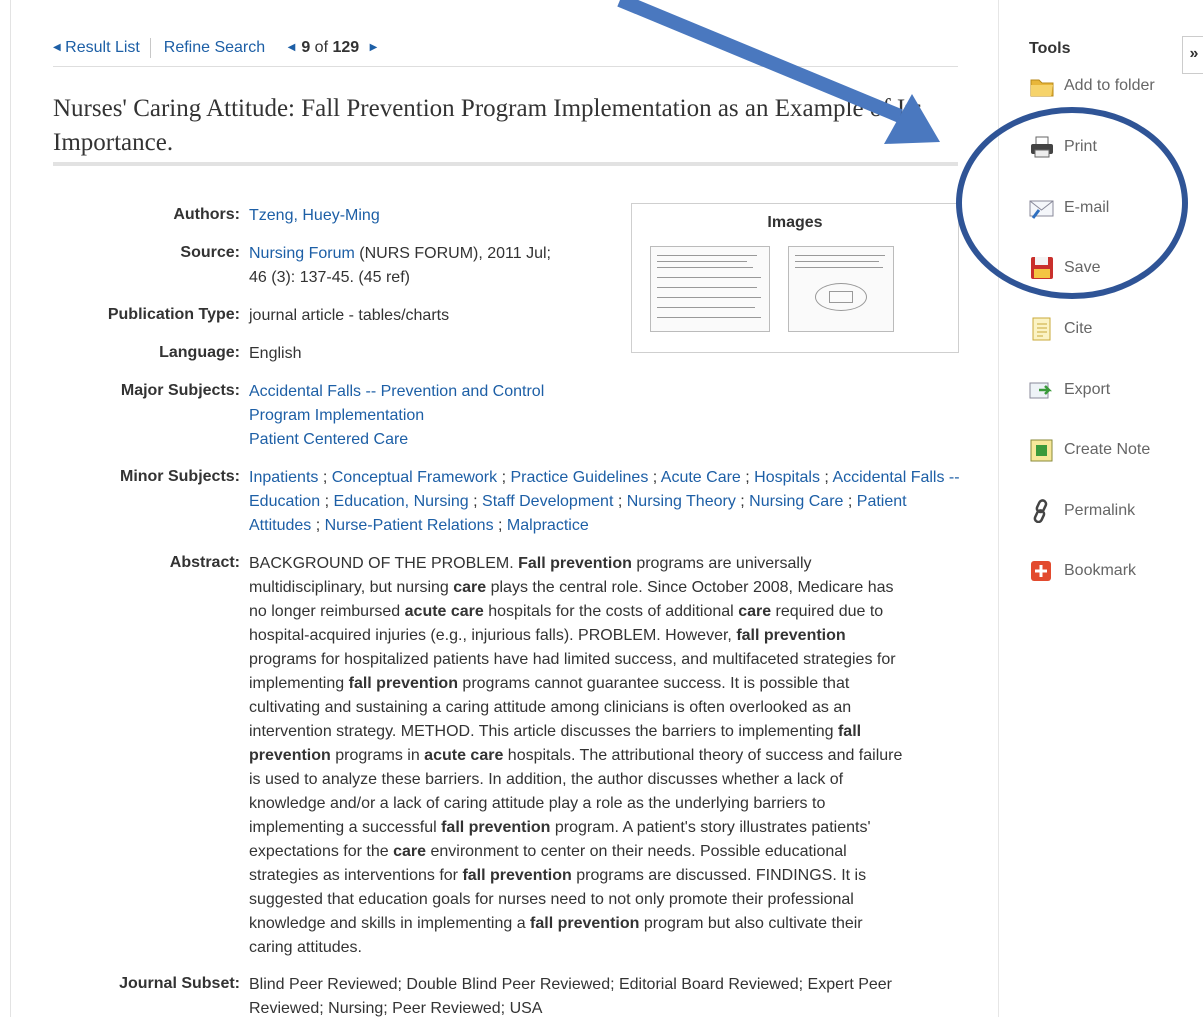 The image size is (1203, 1021). What do you see at coordinates (1042, 571) in the screenshot?
I see `plus-bookmark-icon` at bounding box center [1042, 571].